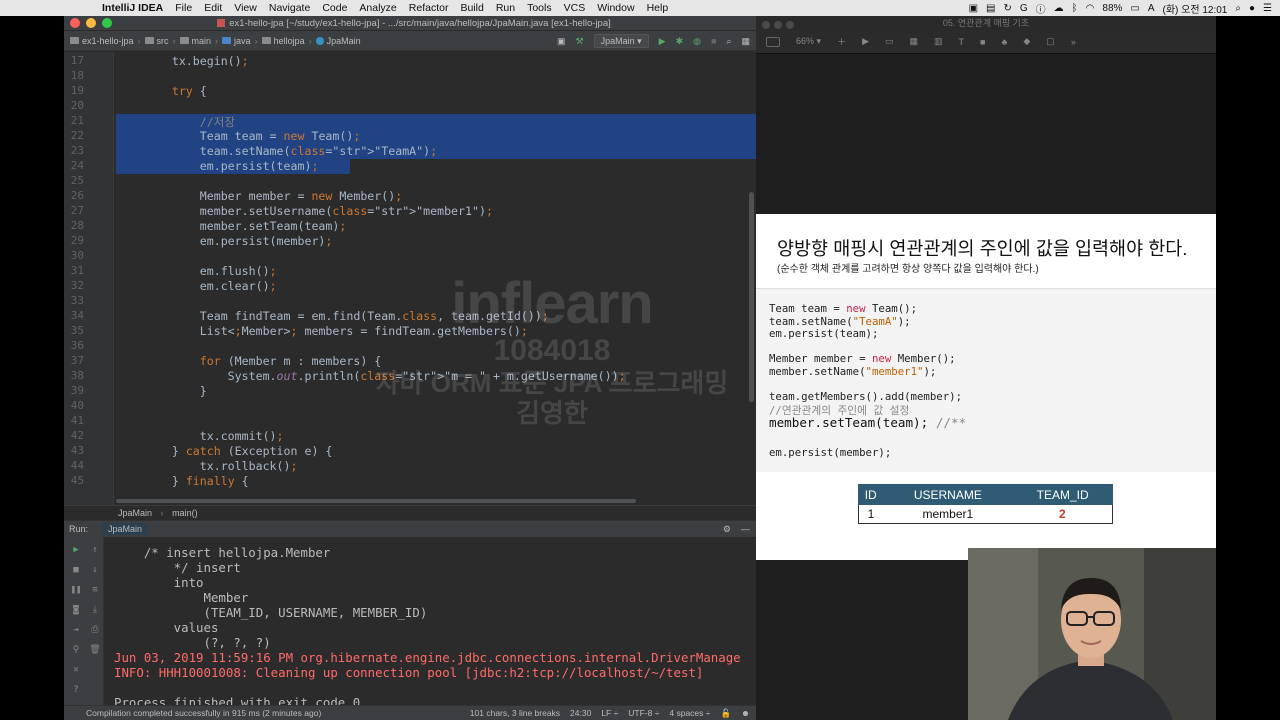  What do you see at coordinates (725, 713) in the screenshot?
I see `lock-icon: 🔓` at bounding box center [725, 713].